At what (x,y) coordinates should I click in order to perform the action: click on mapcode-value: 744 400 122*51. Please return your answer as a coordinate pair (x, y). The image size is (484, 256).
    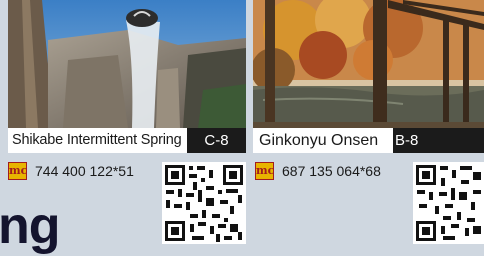
    Looking at the image, I should click on (84, 171).